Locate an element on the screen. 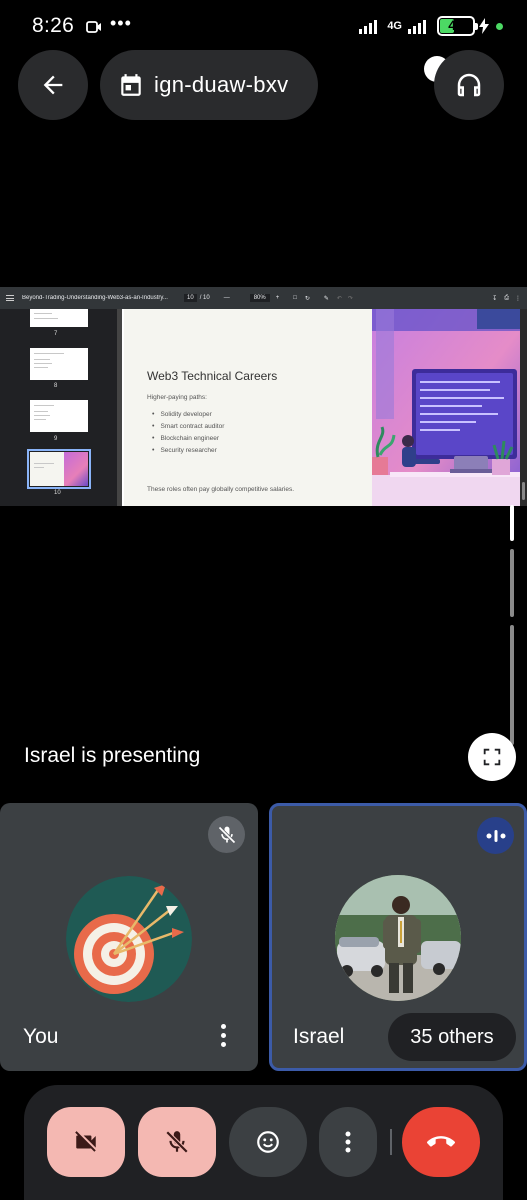  audio-level-icon is located at coordinates (495, 835).